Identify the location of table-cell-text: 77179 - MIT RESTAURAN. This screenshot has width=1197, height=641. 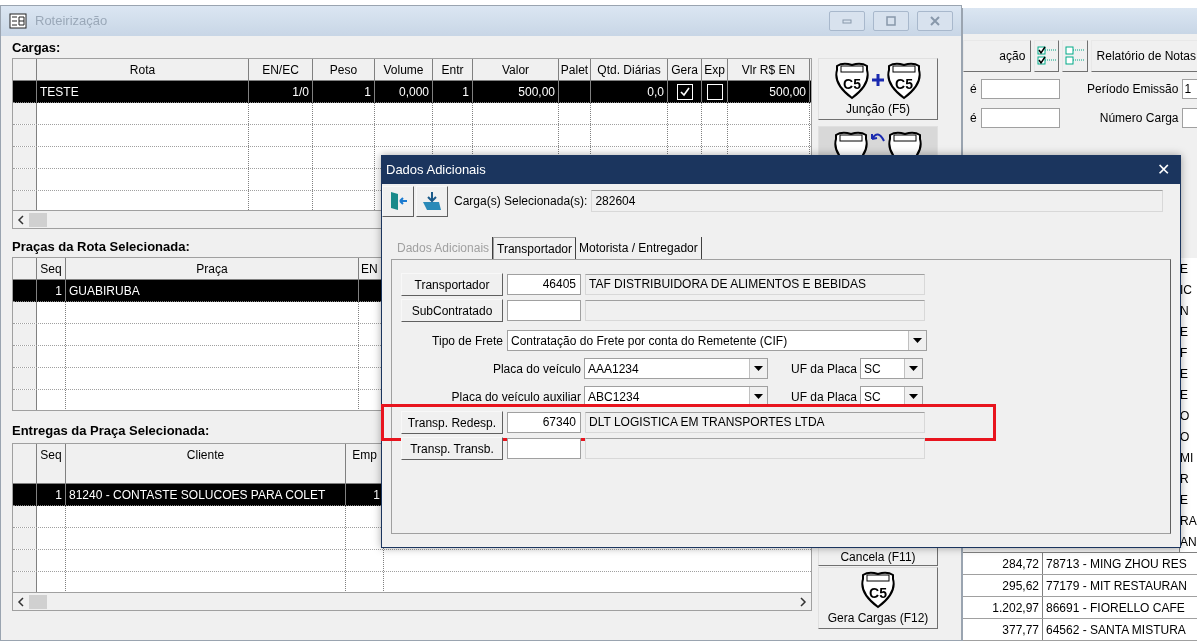
(1116, 586).